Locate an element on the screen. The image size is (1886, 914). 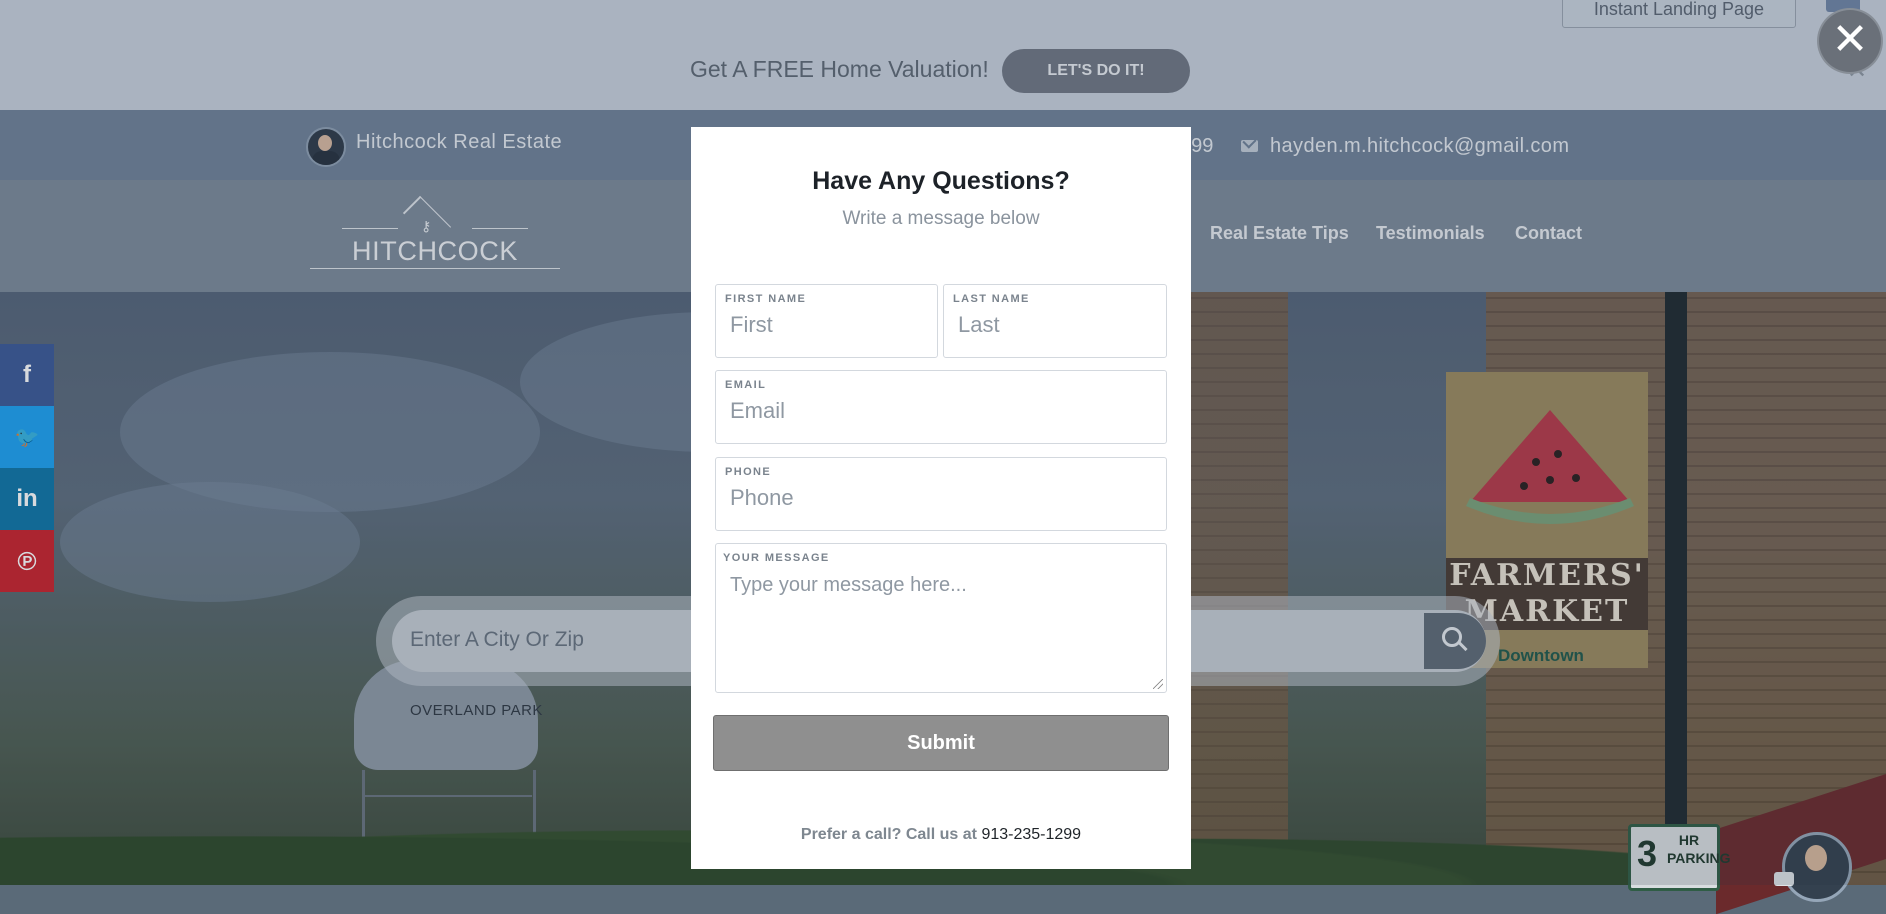
email-input is located at coordinates (940, 411).